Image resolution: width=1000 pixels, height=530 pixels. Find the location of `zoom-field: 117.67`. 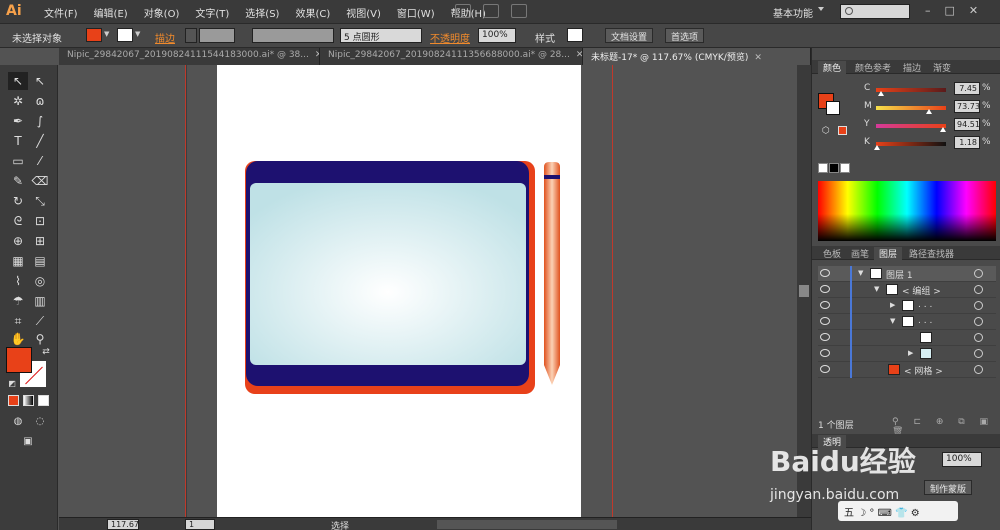

zoom-field: 117.67 is located at coordinates (123, 524).